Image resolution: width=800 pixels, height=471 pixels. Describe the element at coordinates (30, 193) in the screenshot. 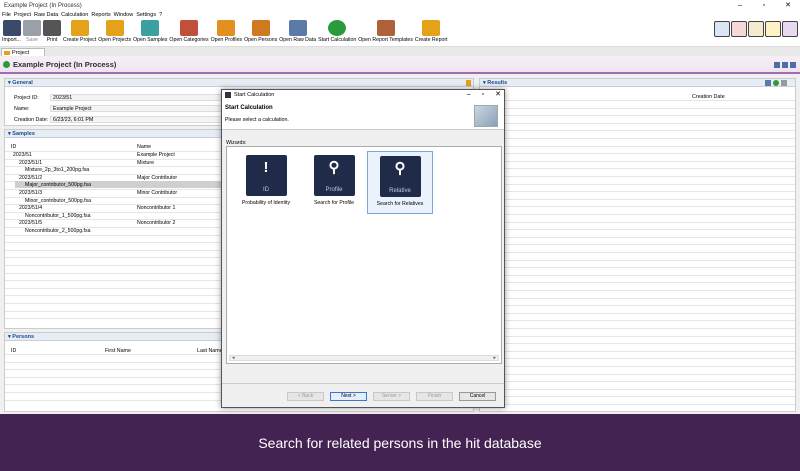

I see `sample-row-id: 2023/51/3` at that location.